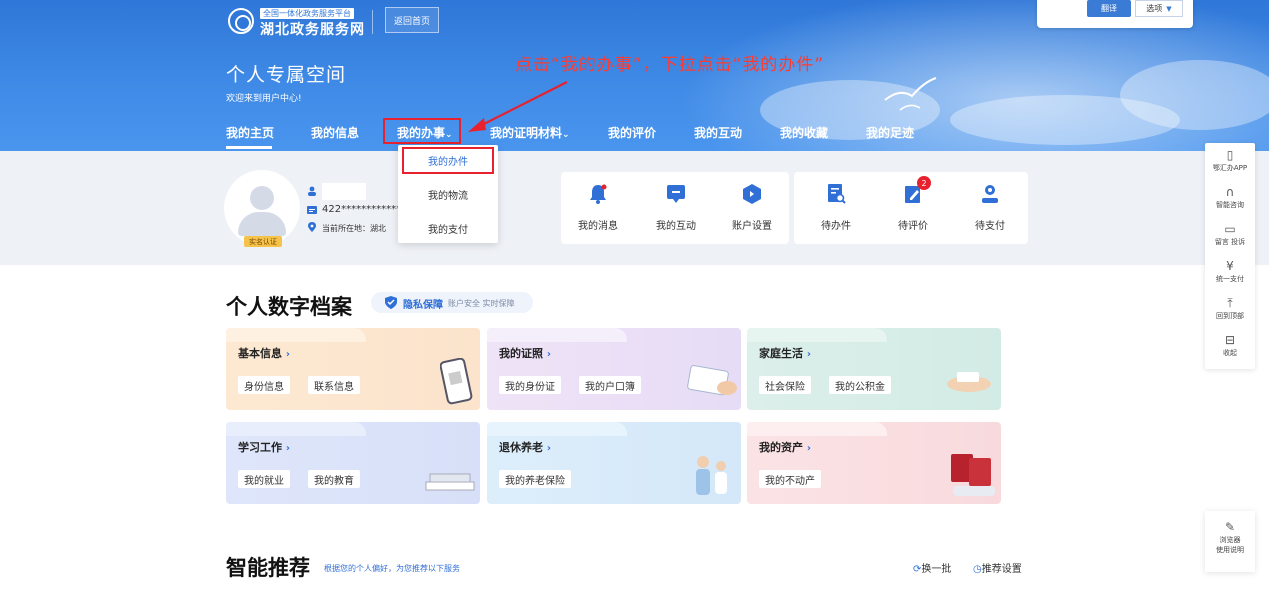 The image size is (1269, 594). Describe the element at coordinates (249, 147) in the screenshot. I see `nav-active-underline` at that location.